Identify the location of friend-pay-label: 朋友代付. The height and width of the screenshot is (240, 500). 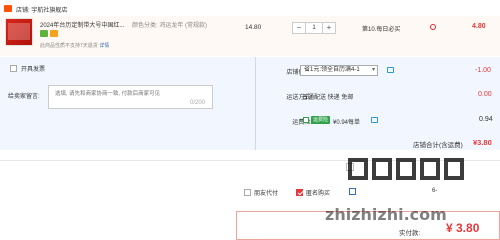
(266, 194).